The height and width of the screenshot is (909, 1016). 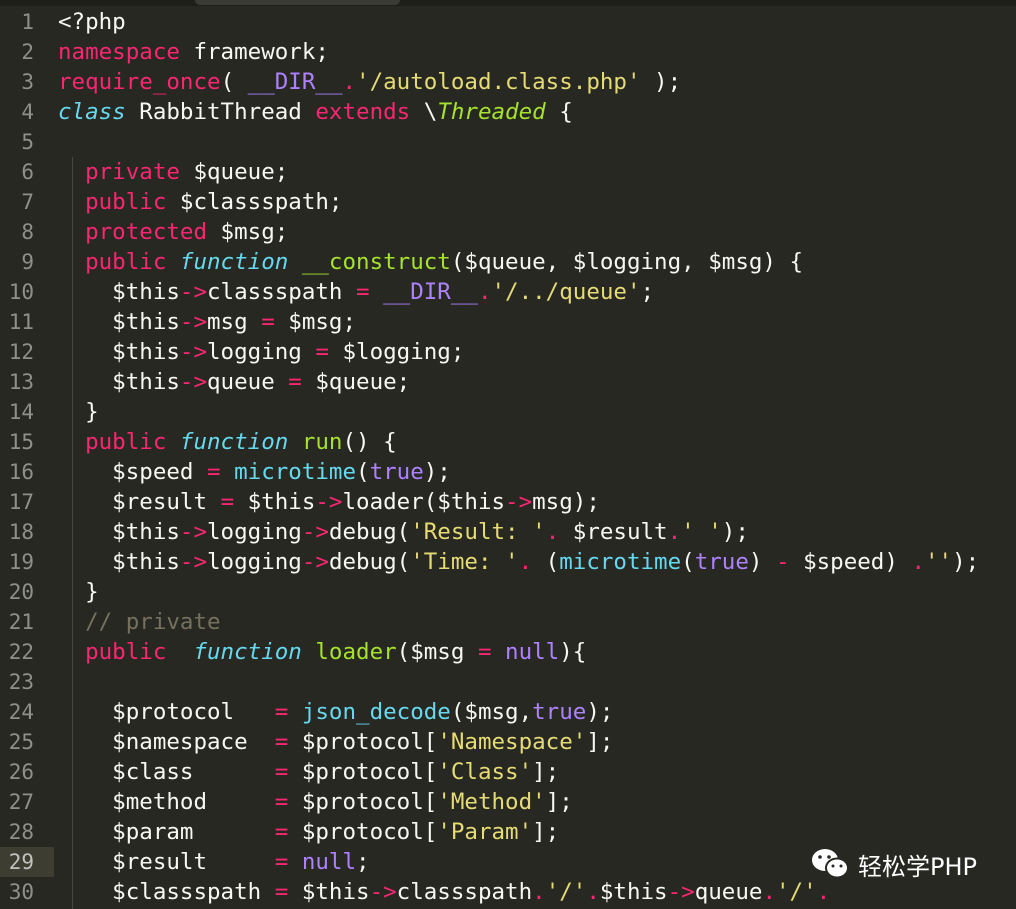 I want to click on code-token: {, so click(x=559, y=112).